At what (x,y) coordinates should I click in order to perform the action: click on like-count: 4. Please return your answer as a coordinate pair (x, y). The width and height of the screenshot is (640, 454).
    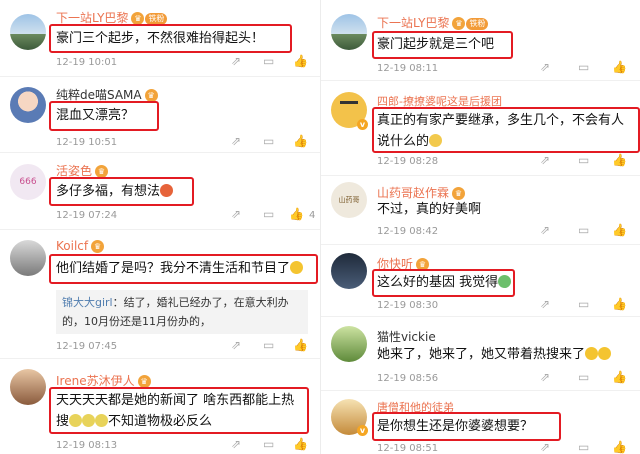
    Looking at the image, I should click on (312, 215).